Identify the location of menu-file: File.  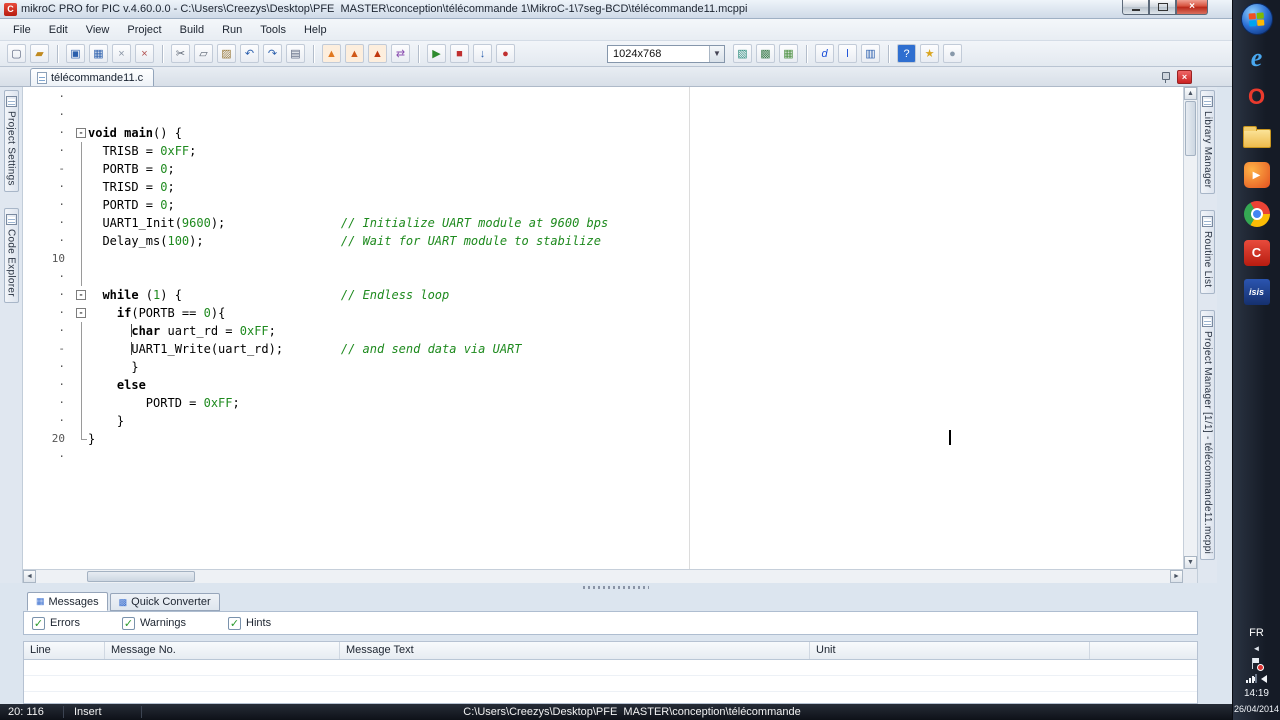
(22, 30).